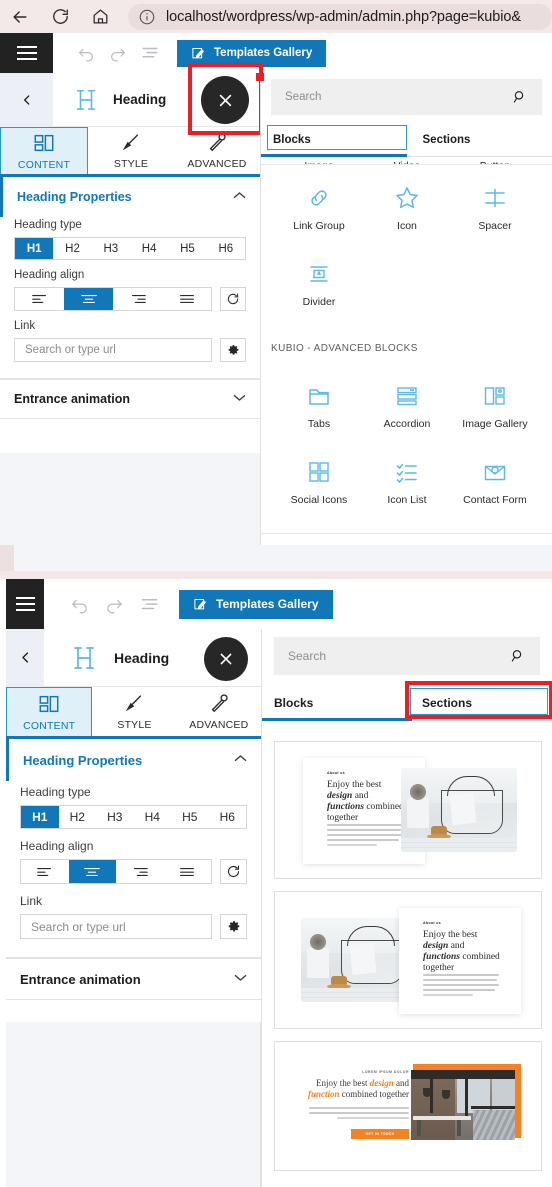 This screenshot has width=552, height=1187. Describe the element at coordinates (495, 208) in the screenshot. I see `block-item-spacer: Spacer` at that location.